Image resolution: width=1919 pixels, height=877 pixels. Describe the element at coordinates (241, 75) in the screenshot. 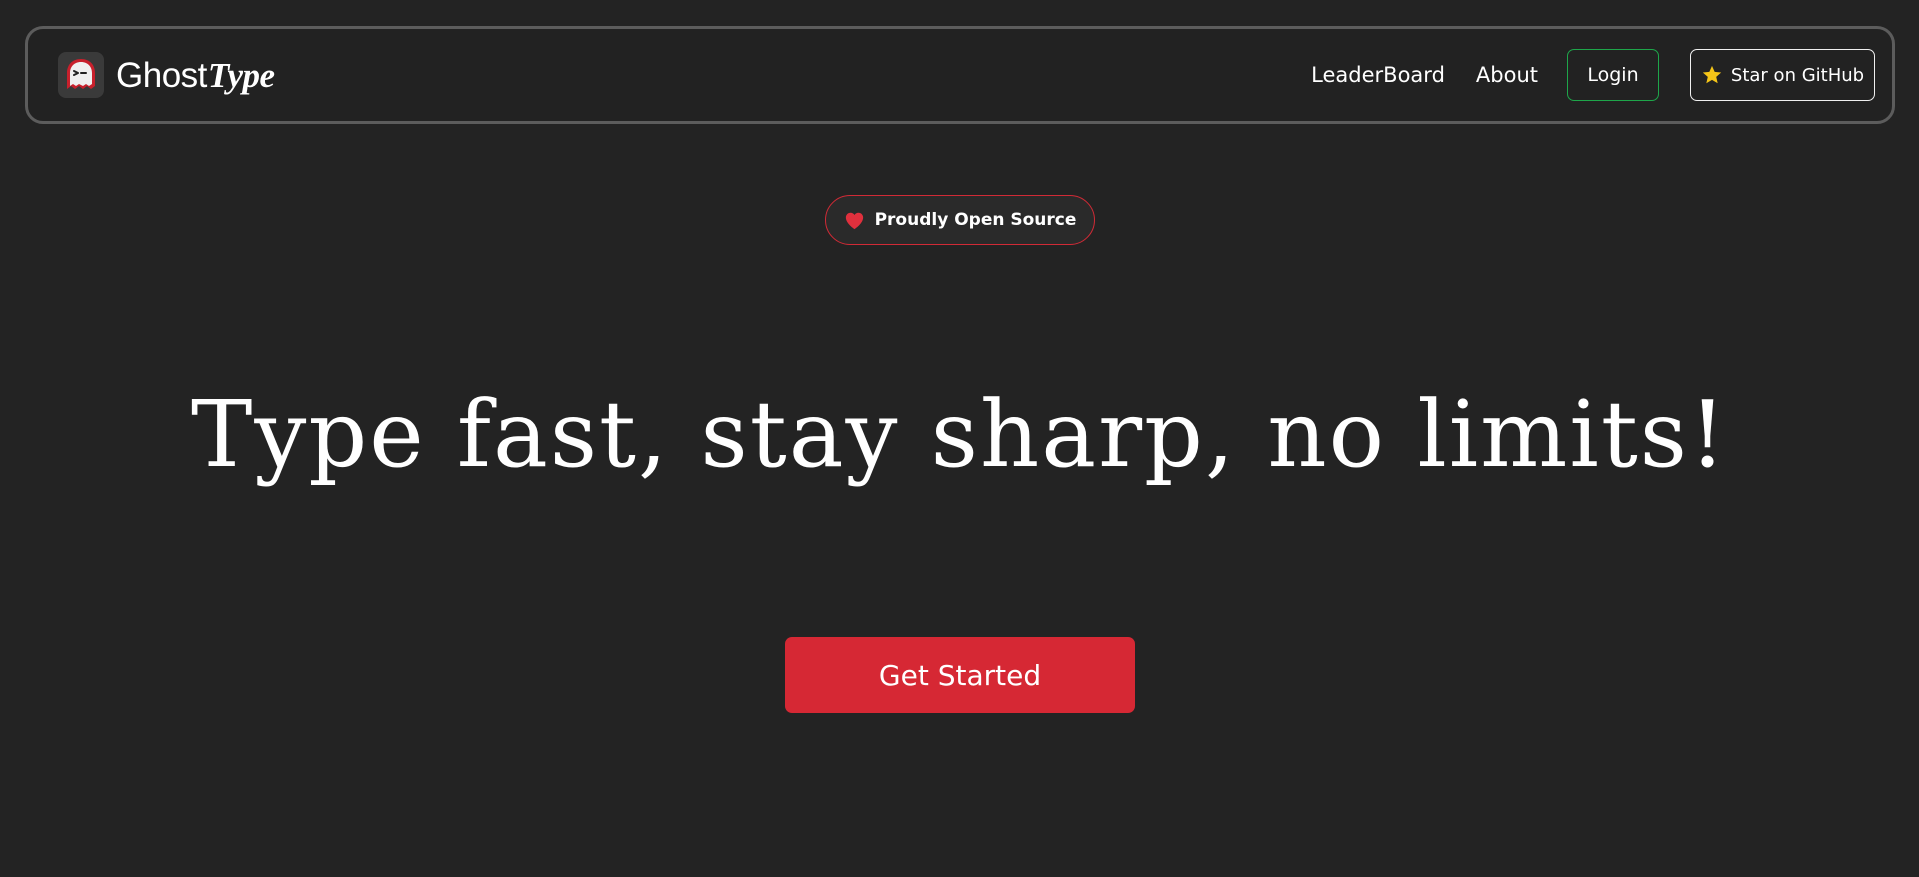

I see `brand-name-type: Type` at that location.